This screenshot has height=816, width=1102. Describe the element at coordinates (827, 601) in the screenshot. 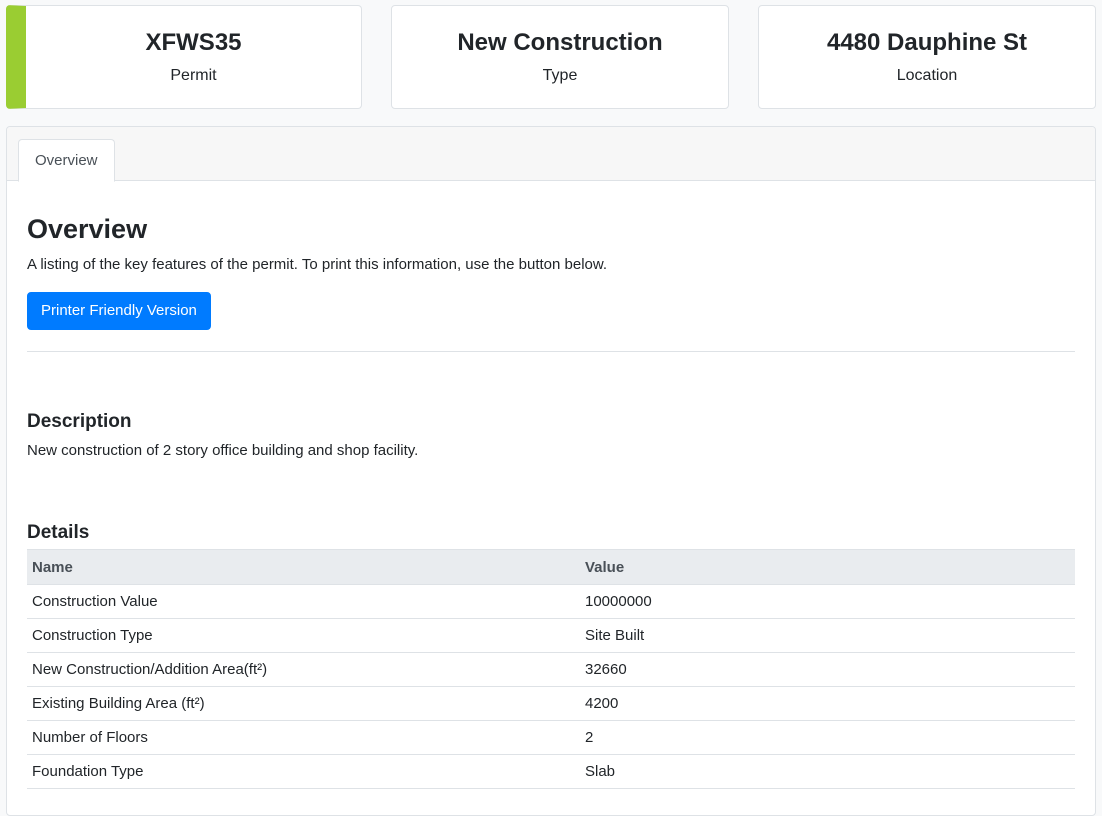

I see `row-value: 10000000` at that location.